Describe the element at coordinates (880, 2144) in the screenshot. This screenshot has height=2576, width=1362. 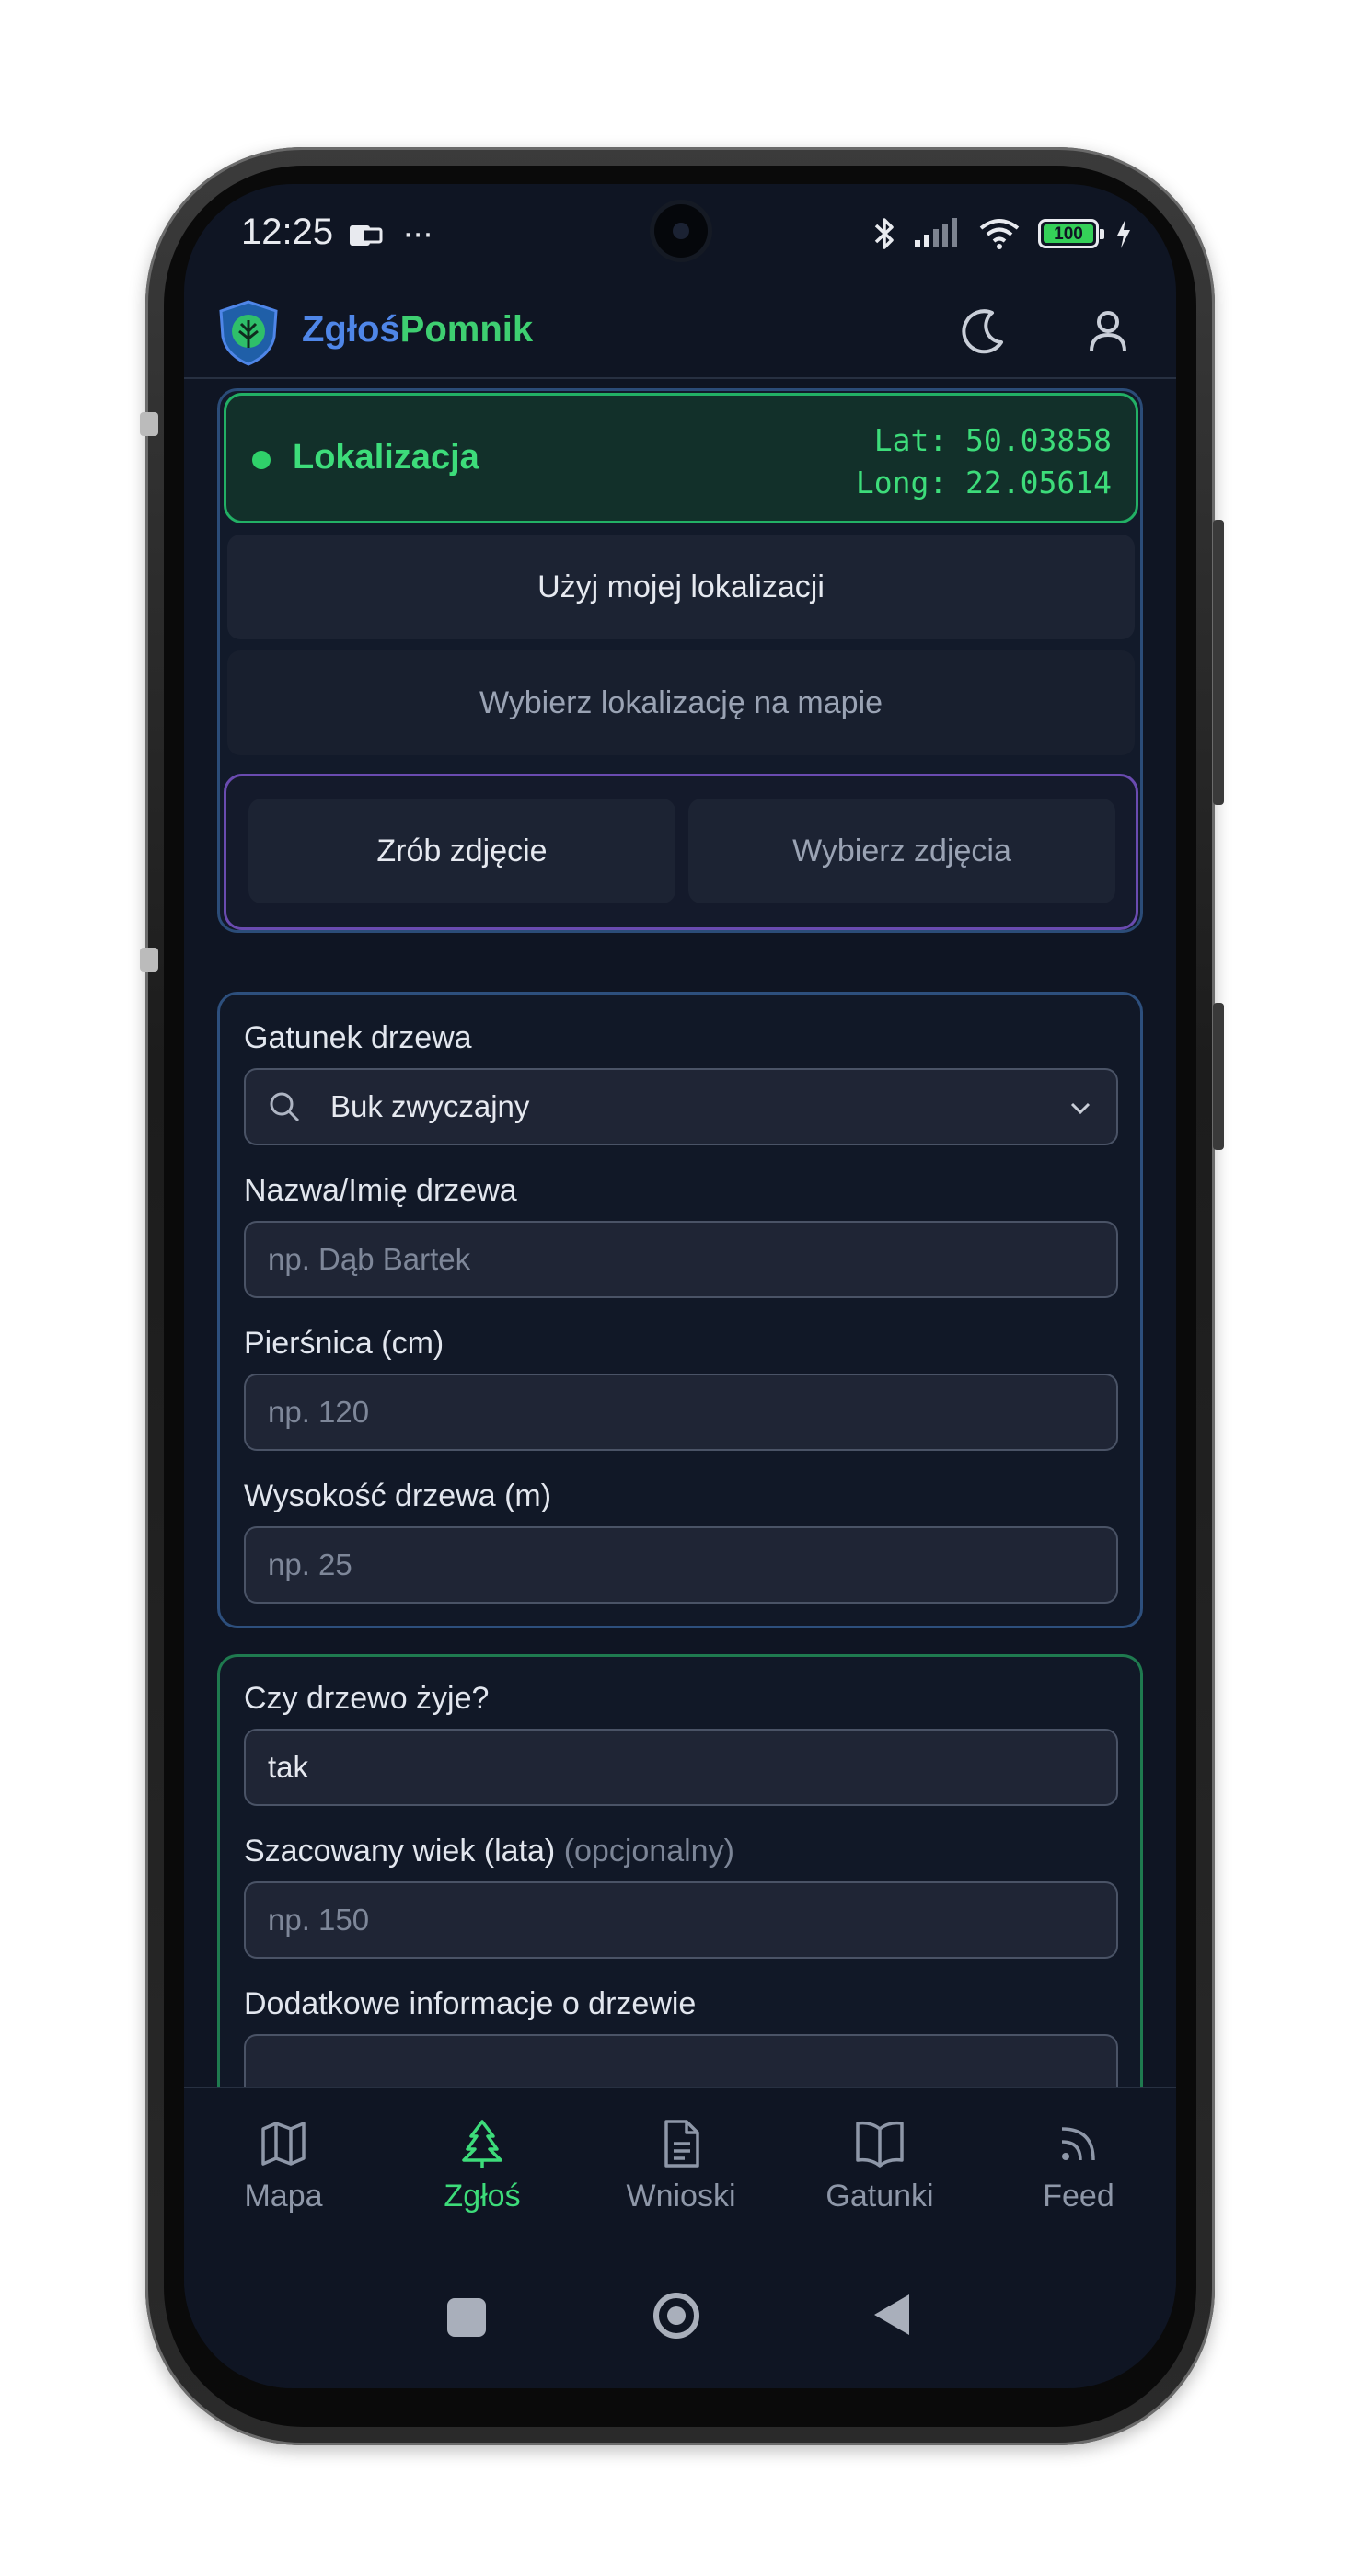
I see `book-icon` at that location.